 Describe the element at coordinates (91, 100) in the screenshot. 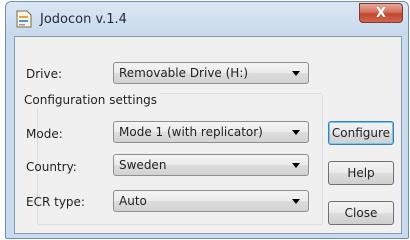

I see `configuration-group-title: Configuration settings` at that location.